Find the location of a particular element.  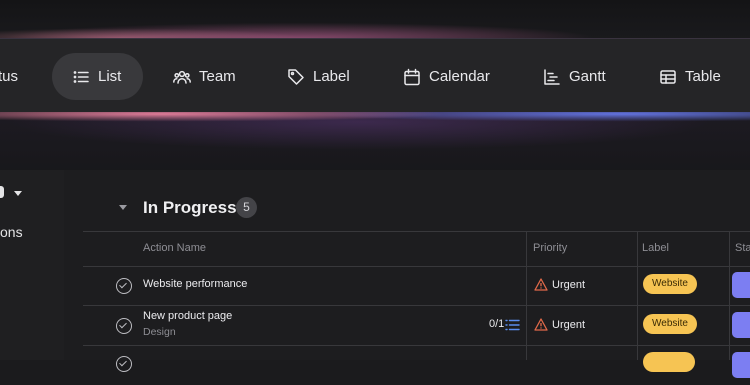

task-name: New product page is located at coordinates (187, 316).